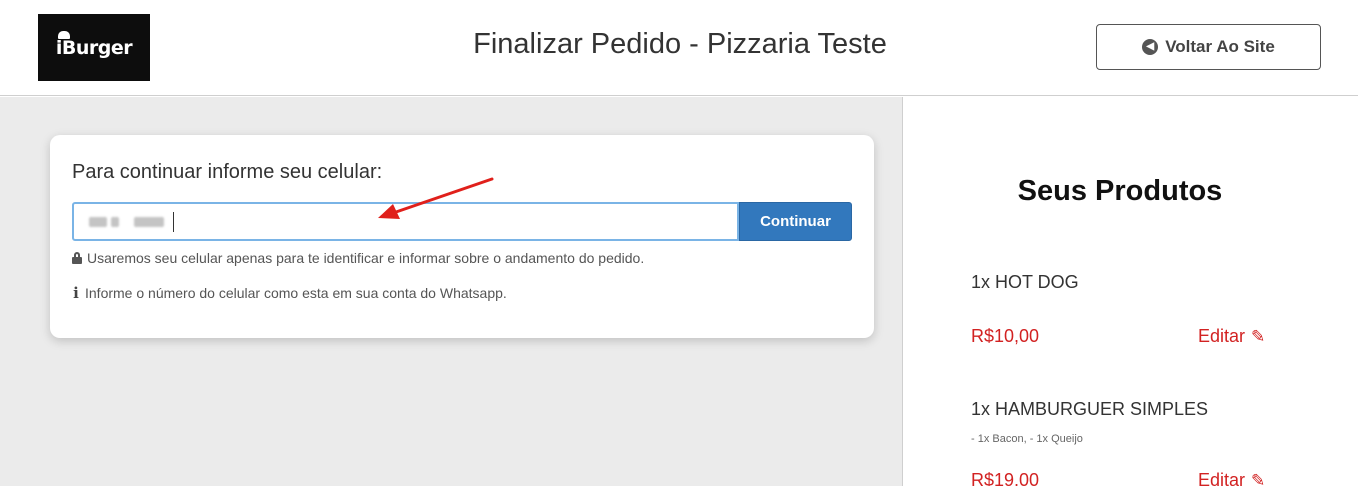 Image resolution: width=1358 pixels, height=486 pixels. What do you see at coordinates (1090, 409) in the screenshot?
I see `product-name: 1x HAMBURGUER SIMPLES` at bounding box center [1090, 409].